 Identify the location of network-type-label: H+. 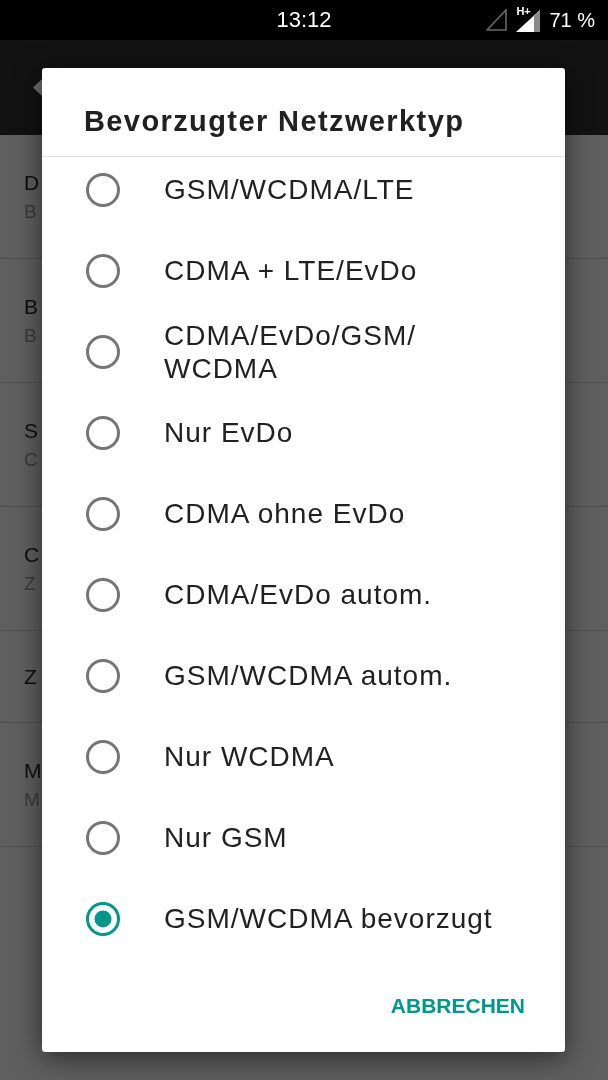
(523, 11).